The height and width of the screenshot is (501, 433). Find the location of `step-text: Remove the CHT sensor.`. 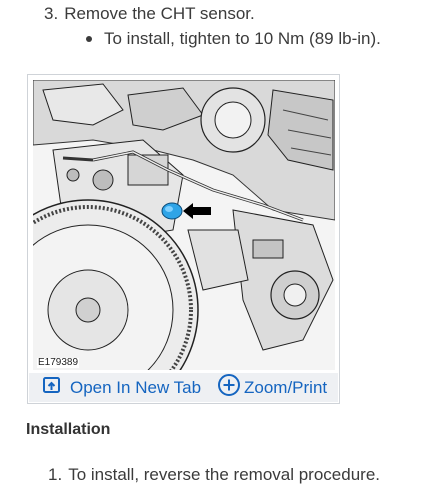

step-text: Remove the CHT sensor. is located at coordinates (159, 13).